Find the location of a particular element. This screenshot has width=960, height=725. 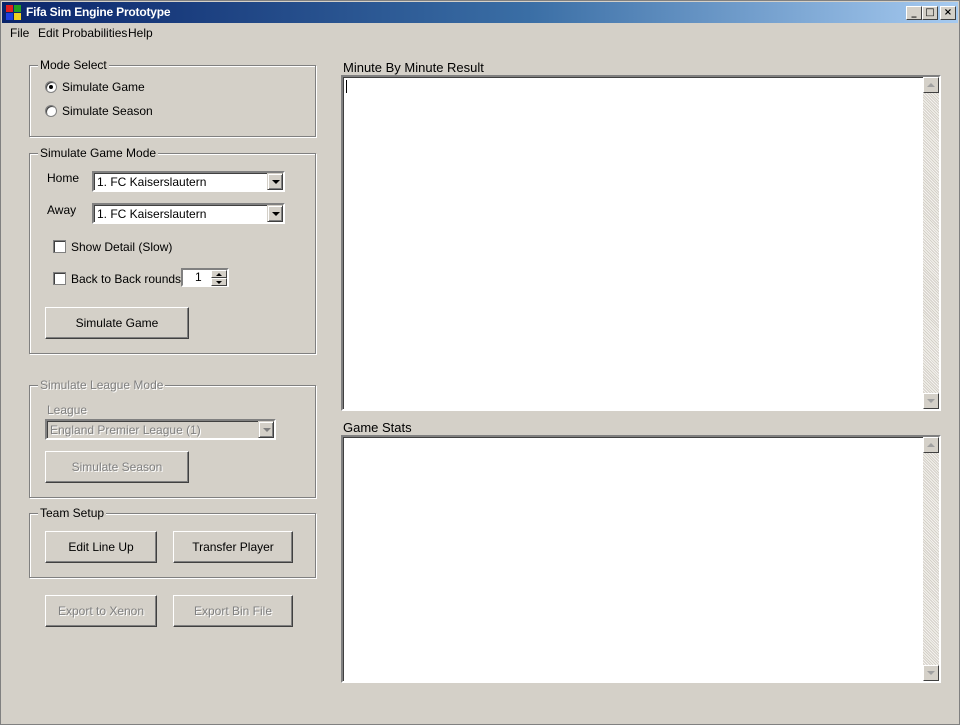

stepper-up-icon is located at coordinates (219, 274).